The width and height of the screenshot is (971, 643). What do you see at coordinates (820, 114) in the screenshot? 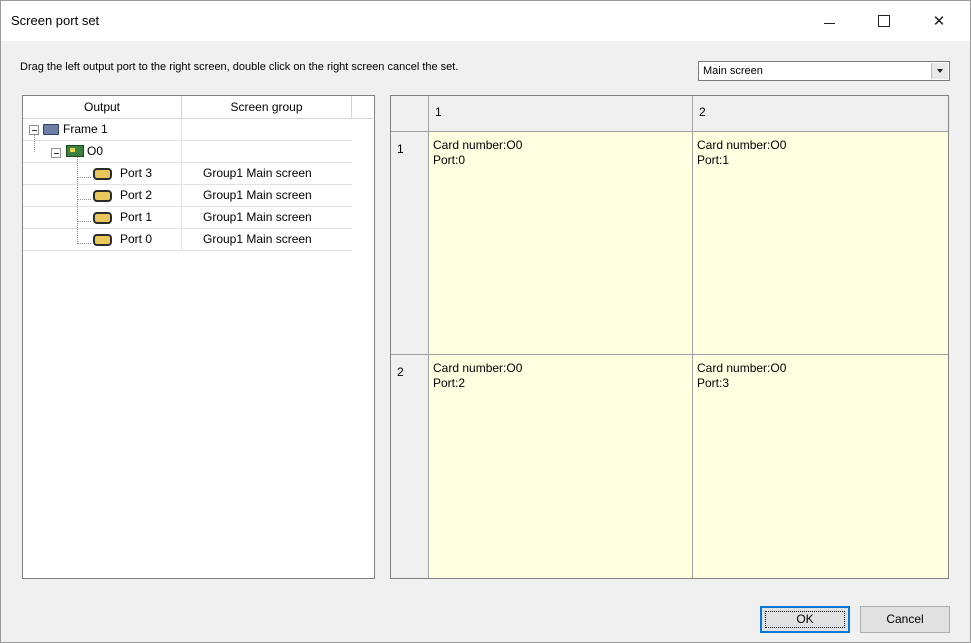
I see `grid-column-header: 2` at bounding box center [820, 114].